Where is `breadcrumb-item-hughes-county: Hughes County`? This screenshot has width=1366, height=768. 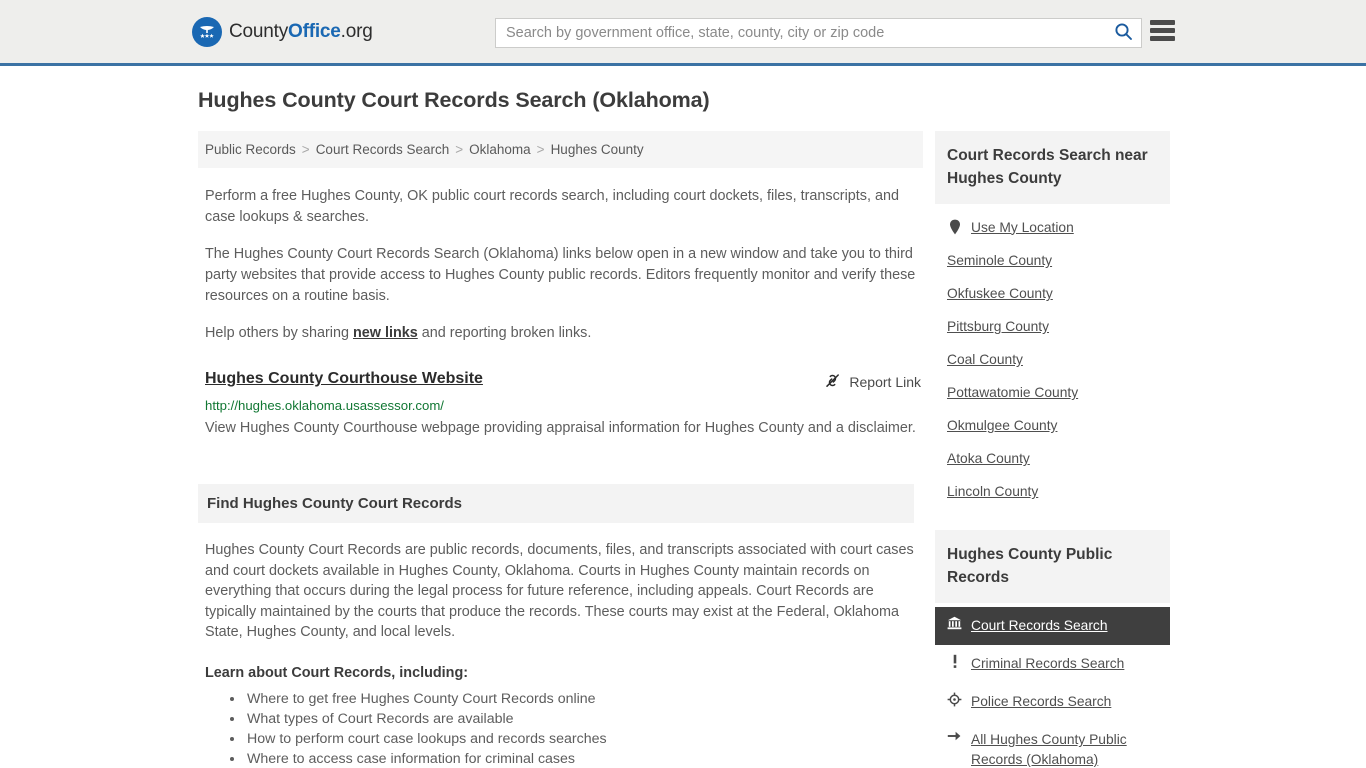 breadcrumb-item-hughes-county: Hughes County is located at coordinates (597, 149).